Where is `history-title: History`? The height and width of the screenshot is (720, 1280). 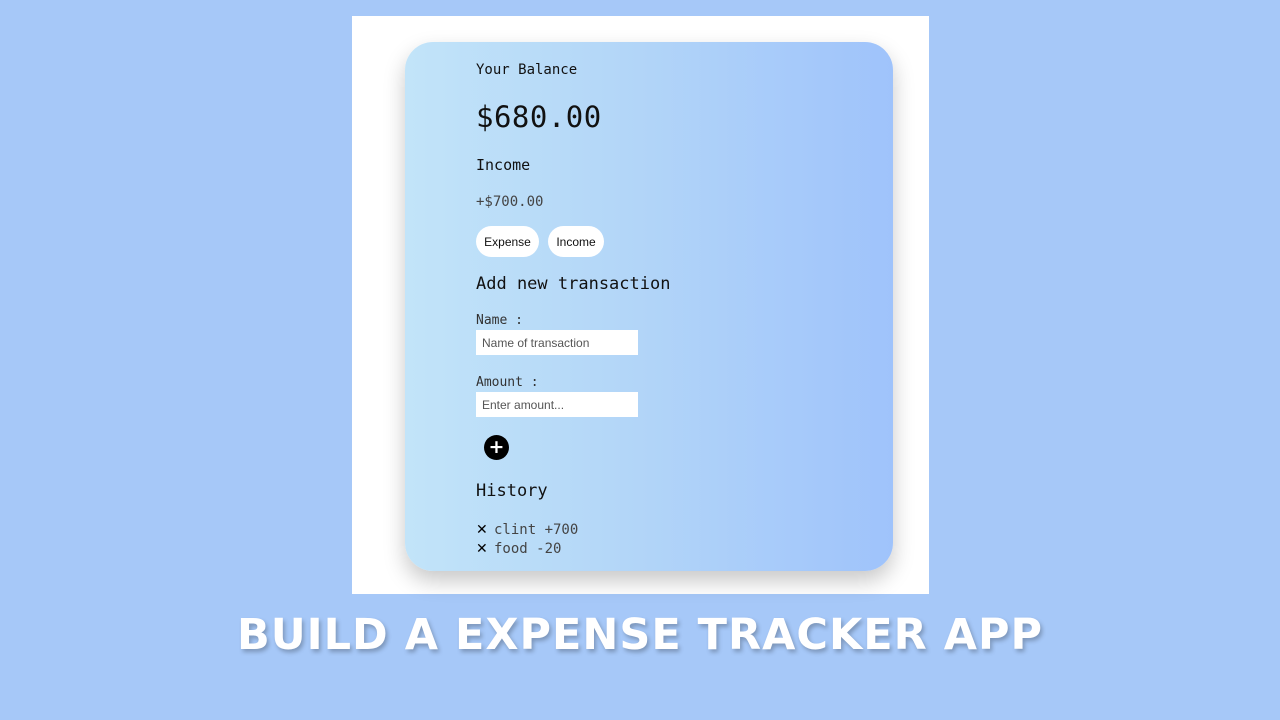
history-title: History is located at coordinates (512, 491).